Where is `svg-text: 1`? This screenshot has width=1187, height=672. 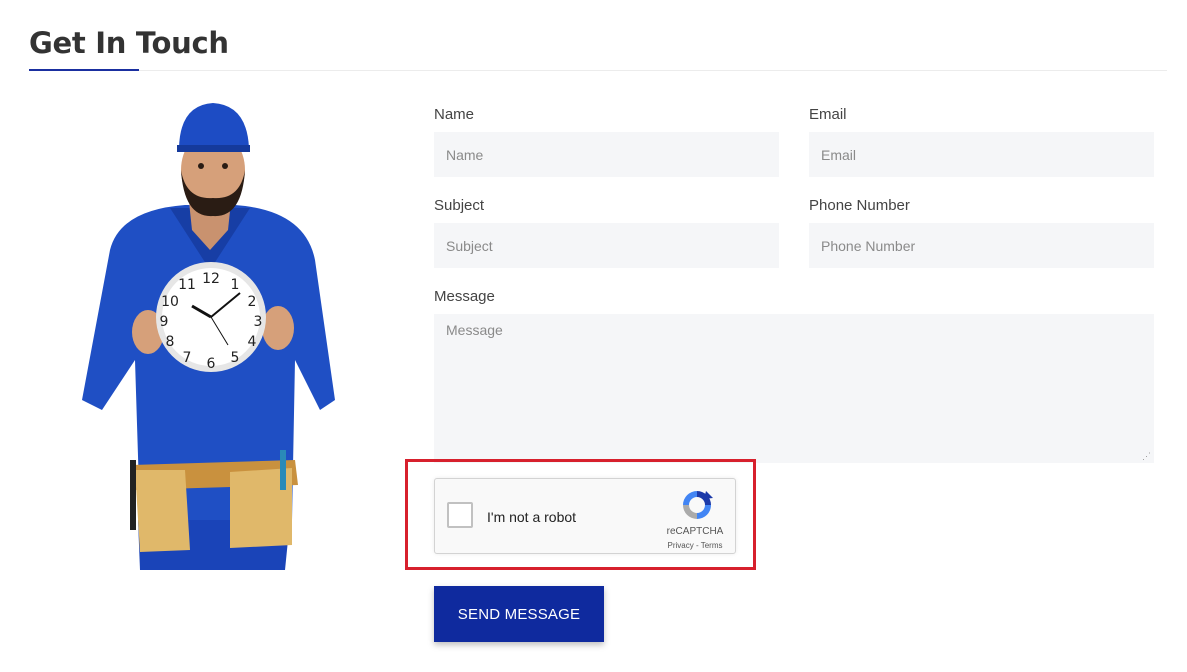
svg-text: 1 is located at coordinates (235, 285).